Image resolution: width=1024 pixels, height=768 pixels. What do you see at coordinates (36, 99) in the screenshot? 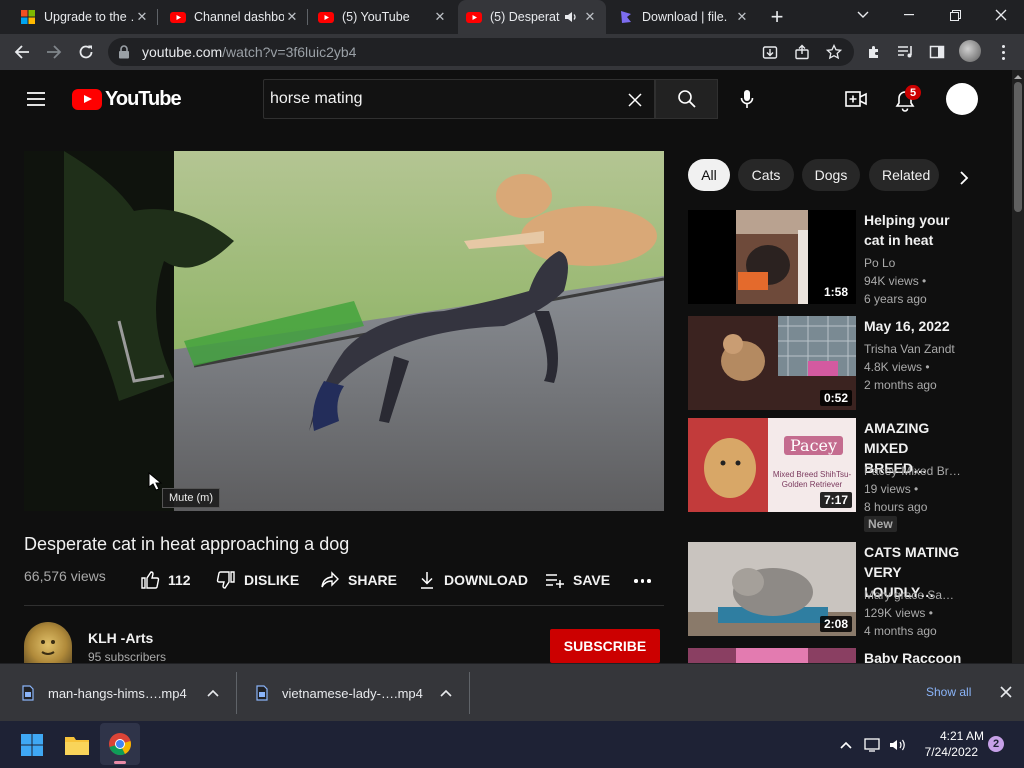
I see `hamburger-menu-icon` at bounding box center [36, 99].